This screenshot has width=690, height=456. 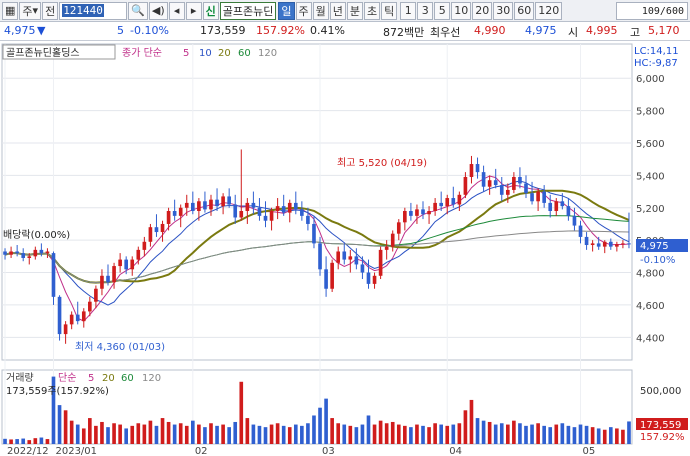 I want to click on minute-tabs: 1 3 5 10 20 30 60 120, so click(x=481, y=10).